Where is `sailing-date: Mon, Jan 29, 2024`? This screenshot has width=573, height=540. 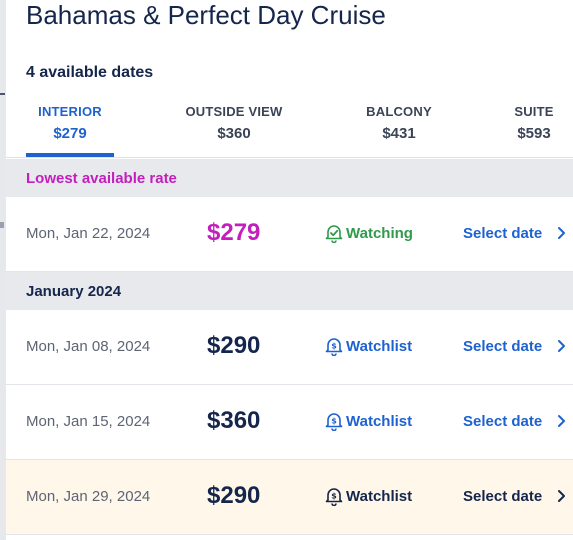 sailing-date: Mon, Jan 29, 2024 is located at coordinates (88, 496).